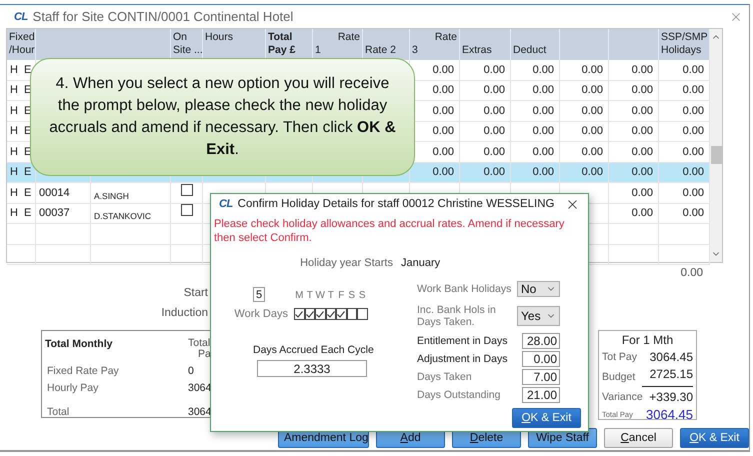 The height and width of the screenshot is (456, 753). I want to click on warning-message: Please check holiday allowances and accrual rates. Amend if necessary then select Confirm., so click(390, 231).